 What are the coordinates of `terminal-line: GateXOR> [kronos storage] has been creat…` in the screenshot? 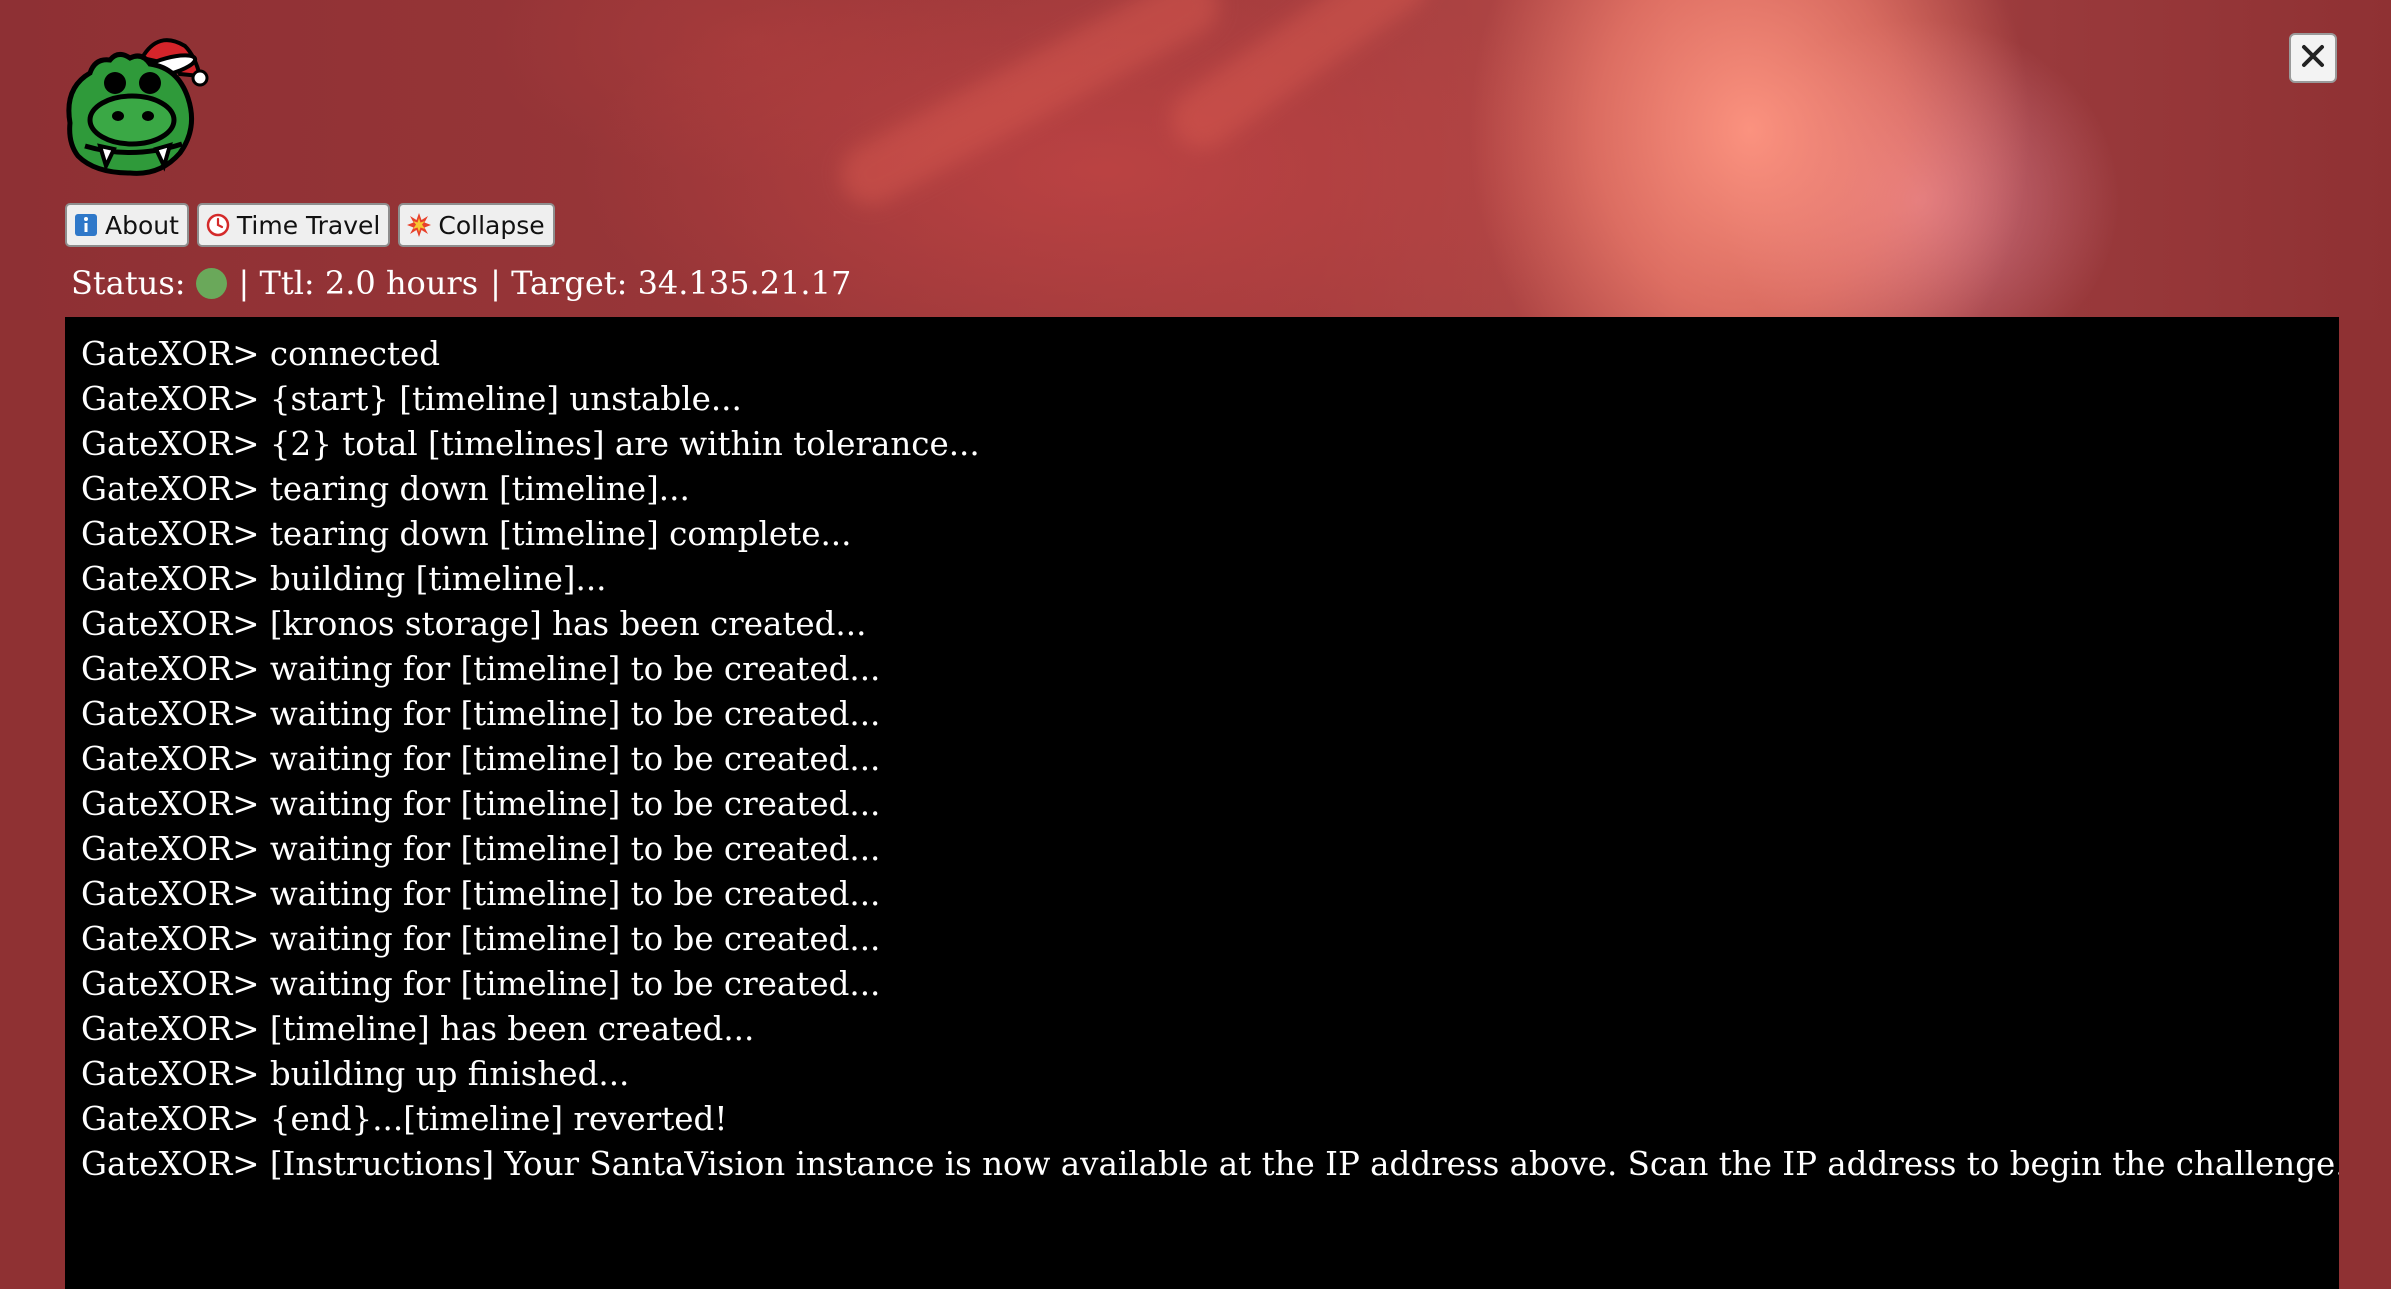 It's located at (474, 624).